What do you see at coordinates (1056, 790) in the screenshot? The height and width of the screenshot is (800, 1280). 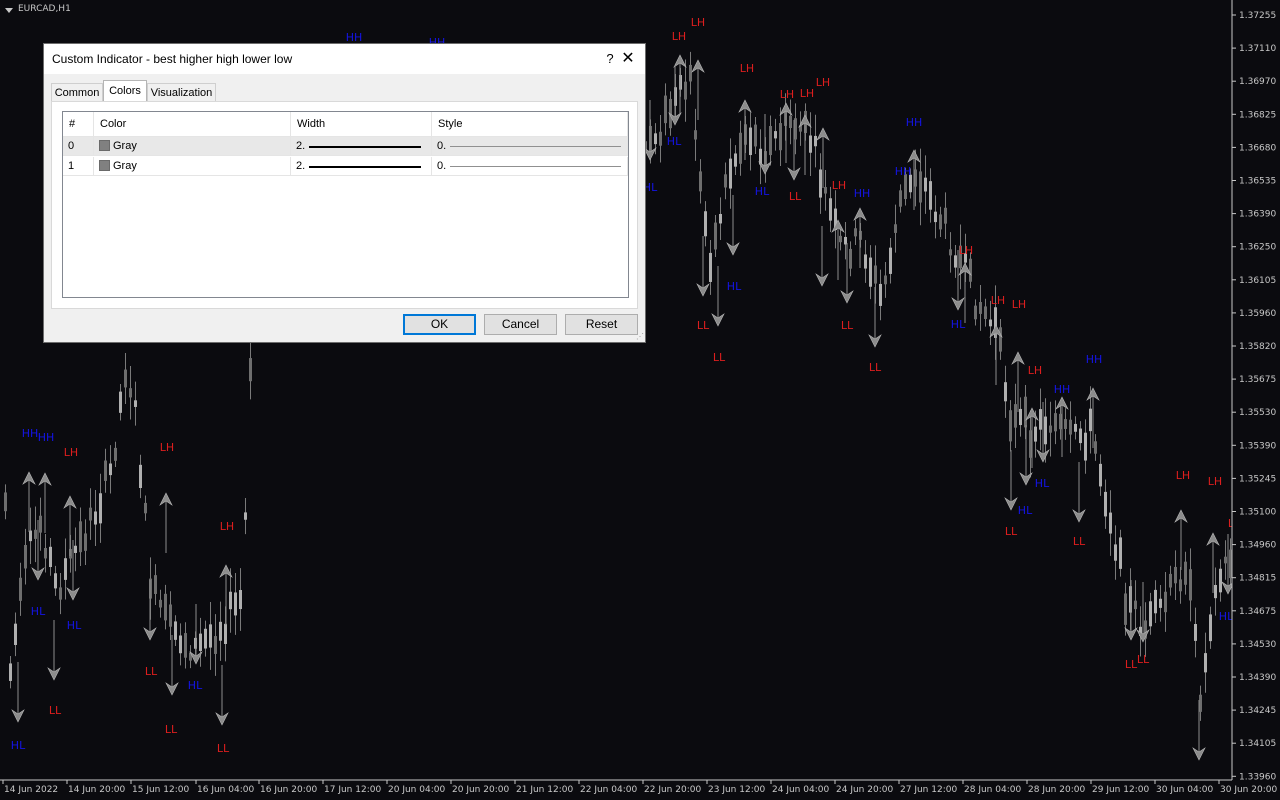 I see `time-tick: 28 Jun 20:00` at bounding box center [1056, 790].